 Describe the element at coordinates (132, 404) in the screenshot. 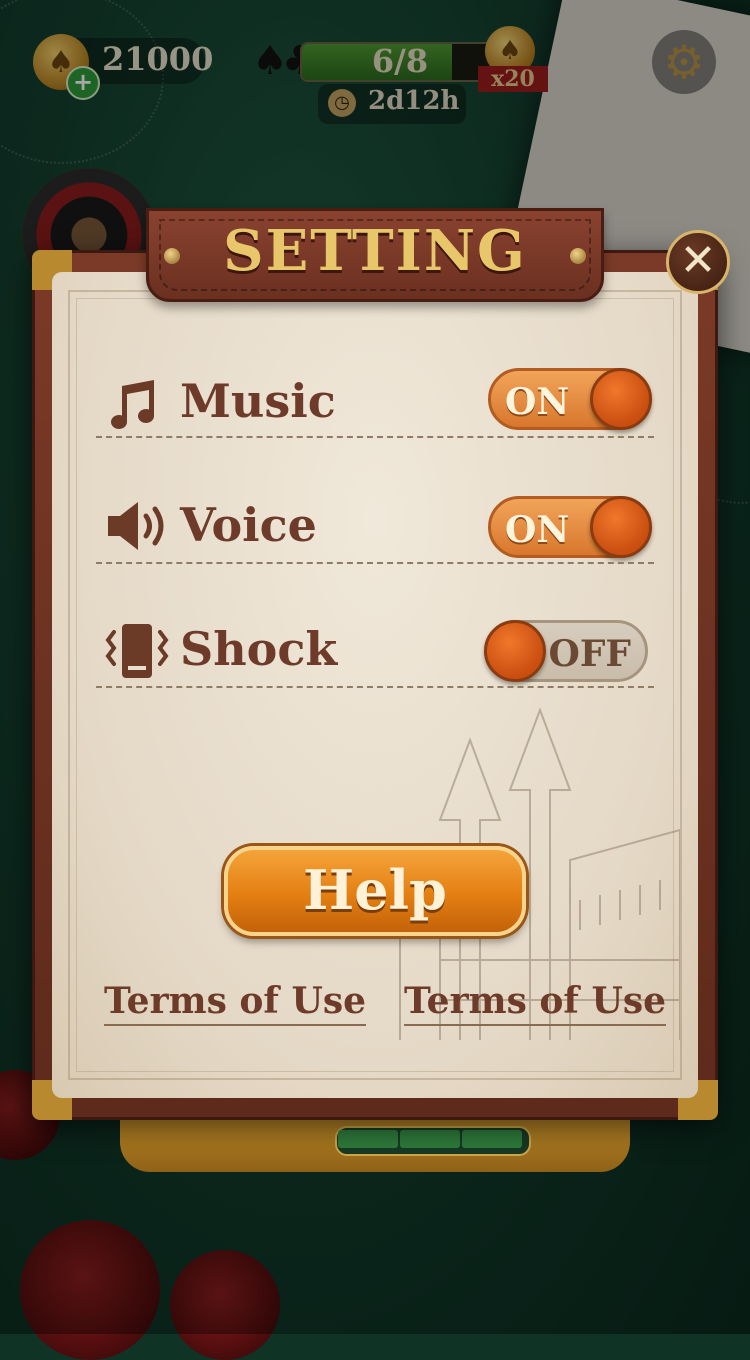

I see `music-note-icon` at that location.